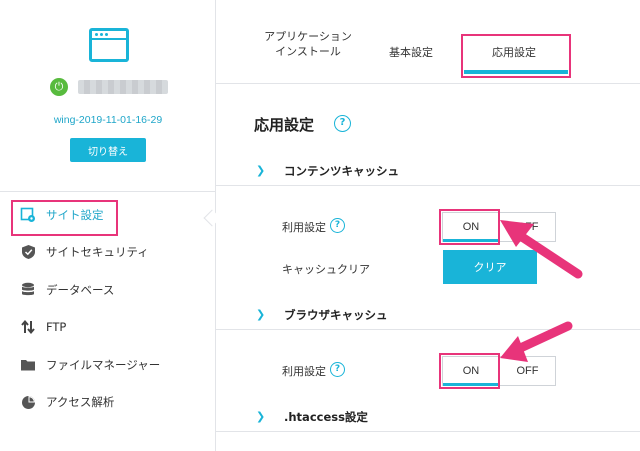 Image resolution: width=640 pixels, height=451 pixels. I want to click on section-heading: .htaccess設定, so click(326, 416).